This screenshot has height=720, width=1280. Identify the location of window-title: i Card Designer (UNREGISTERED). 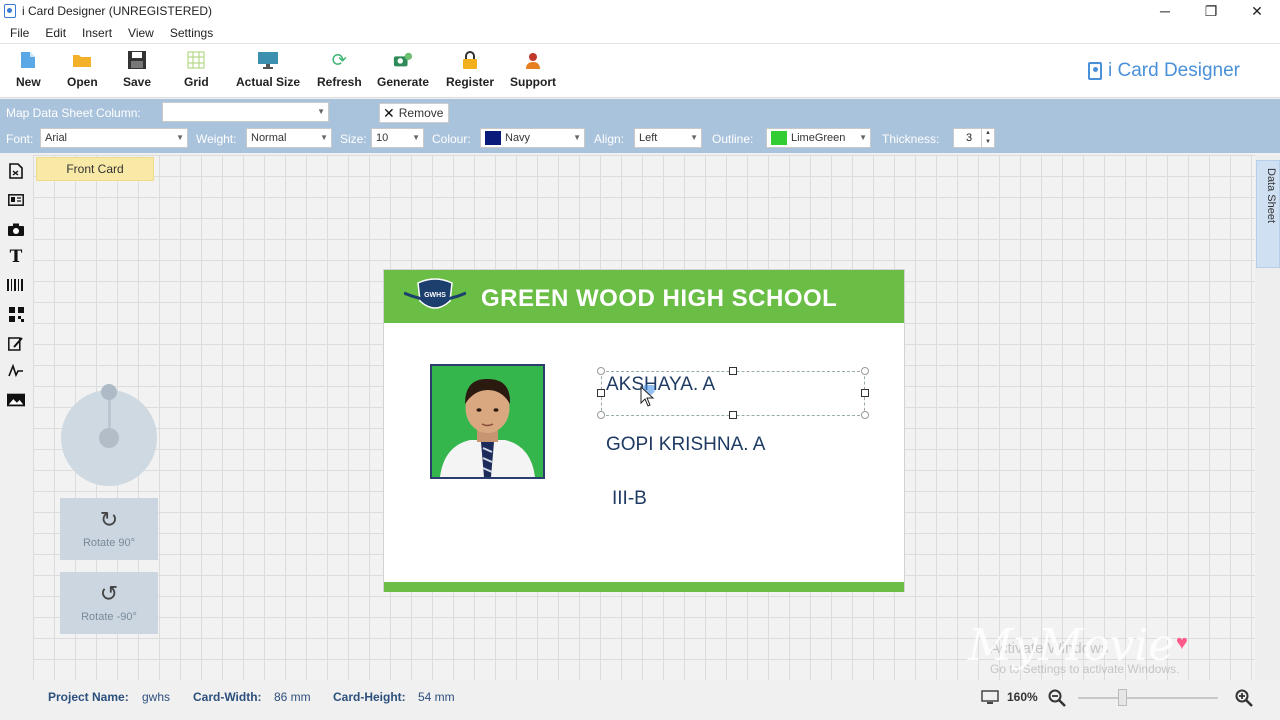
(117, 11).